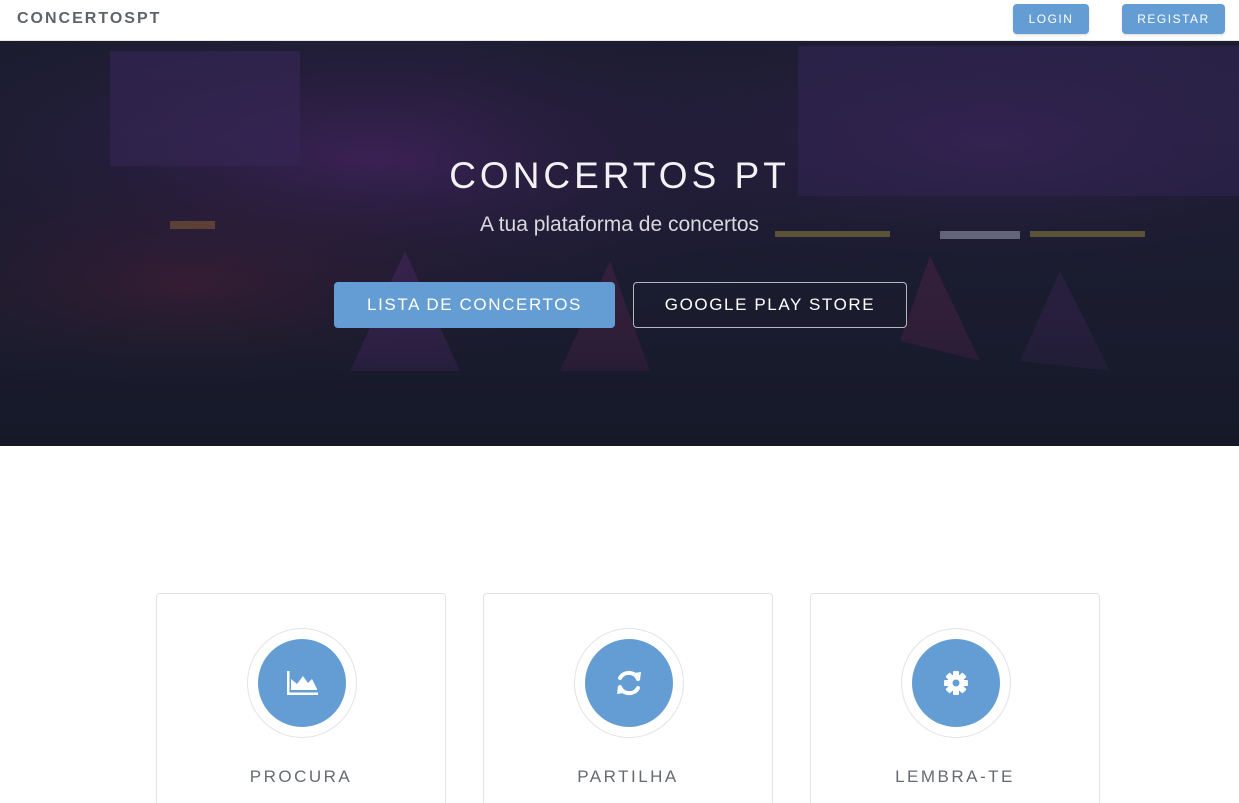 The width and height of the screenshot is (1239, 803). What do you see at coordinates (619, 20) in the screenshot?
I see `navbar: CONCERTOSPT LOGIN REGISTAR` at bounding box center [619, 20].